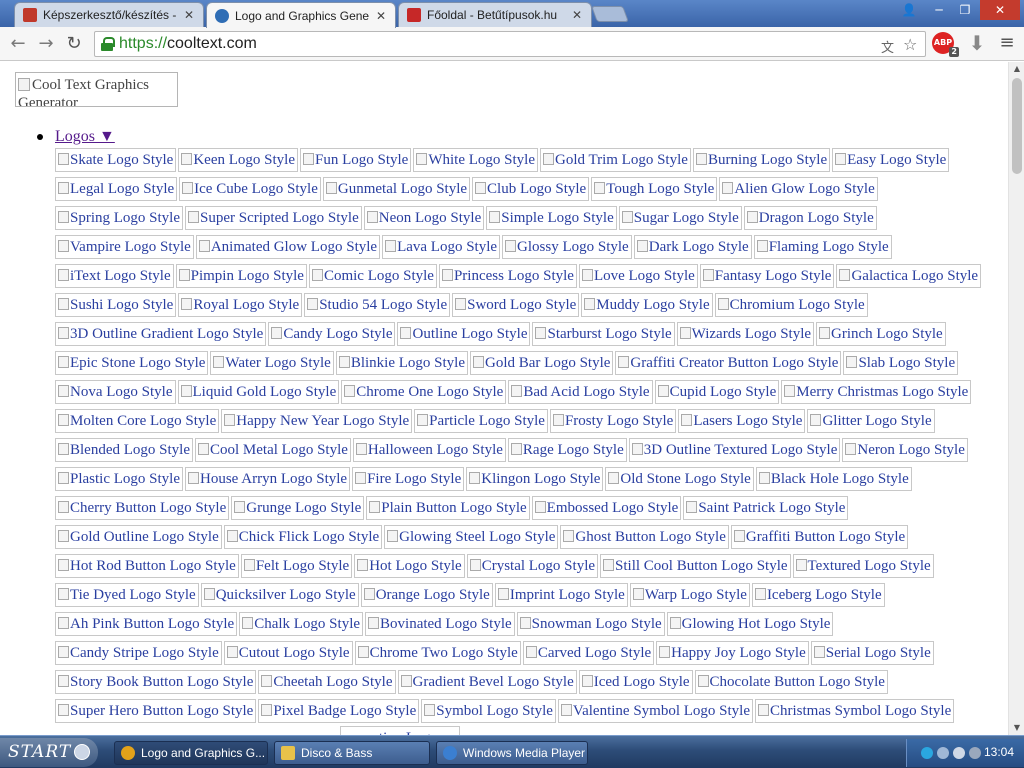 The width and height of the screenshot is (1024, 768). Describe the element at coordinates (855, 711) in the screenshot. I see `logo-style-link: Christmas Symbol Logo Style` at that location.